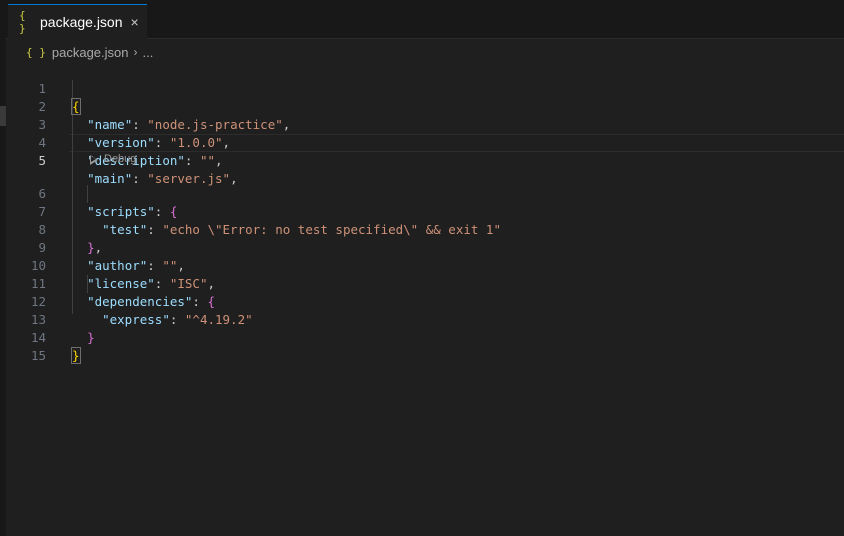  Describe the element at coordinates (425, 283) in the screenshot. I see `code-line: 11 "dependencies": {` at that location.